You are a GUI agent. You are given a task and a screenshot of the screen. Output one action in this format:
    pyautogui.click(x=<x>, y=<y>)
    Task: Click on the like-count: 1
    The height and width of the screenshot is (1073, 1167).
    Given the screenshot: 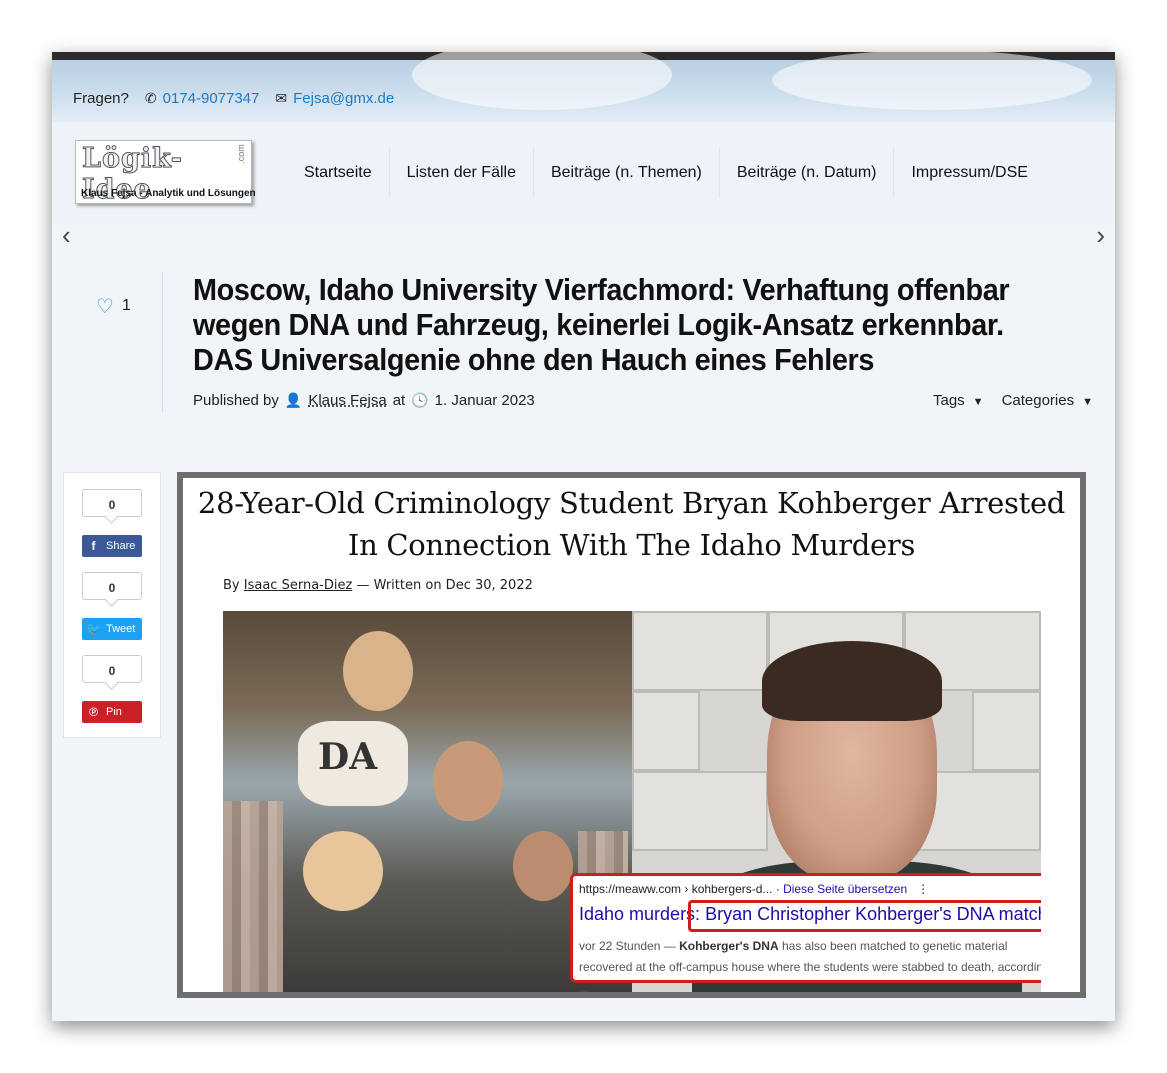 What is the action you would take?
    pyautogui.click(x=126, y=305)
    